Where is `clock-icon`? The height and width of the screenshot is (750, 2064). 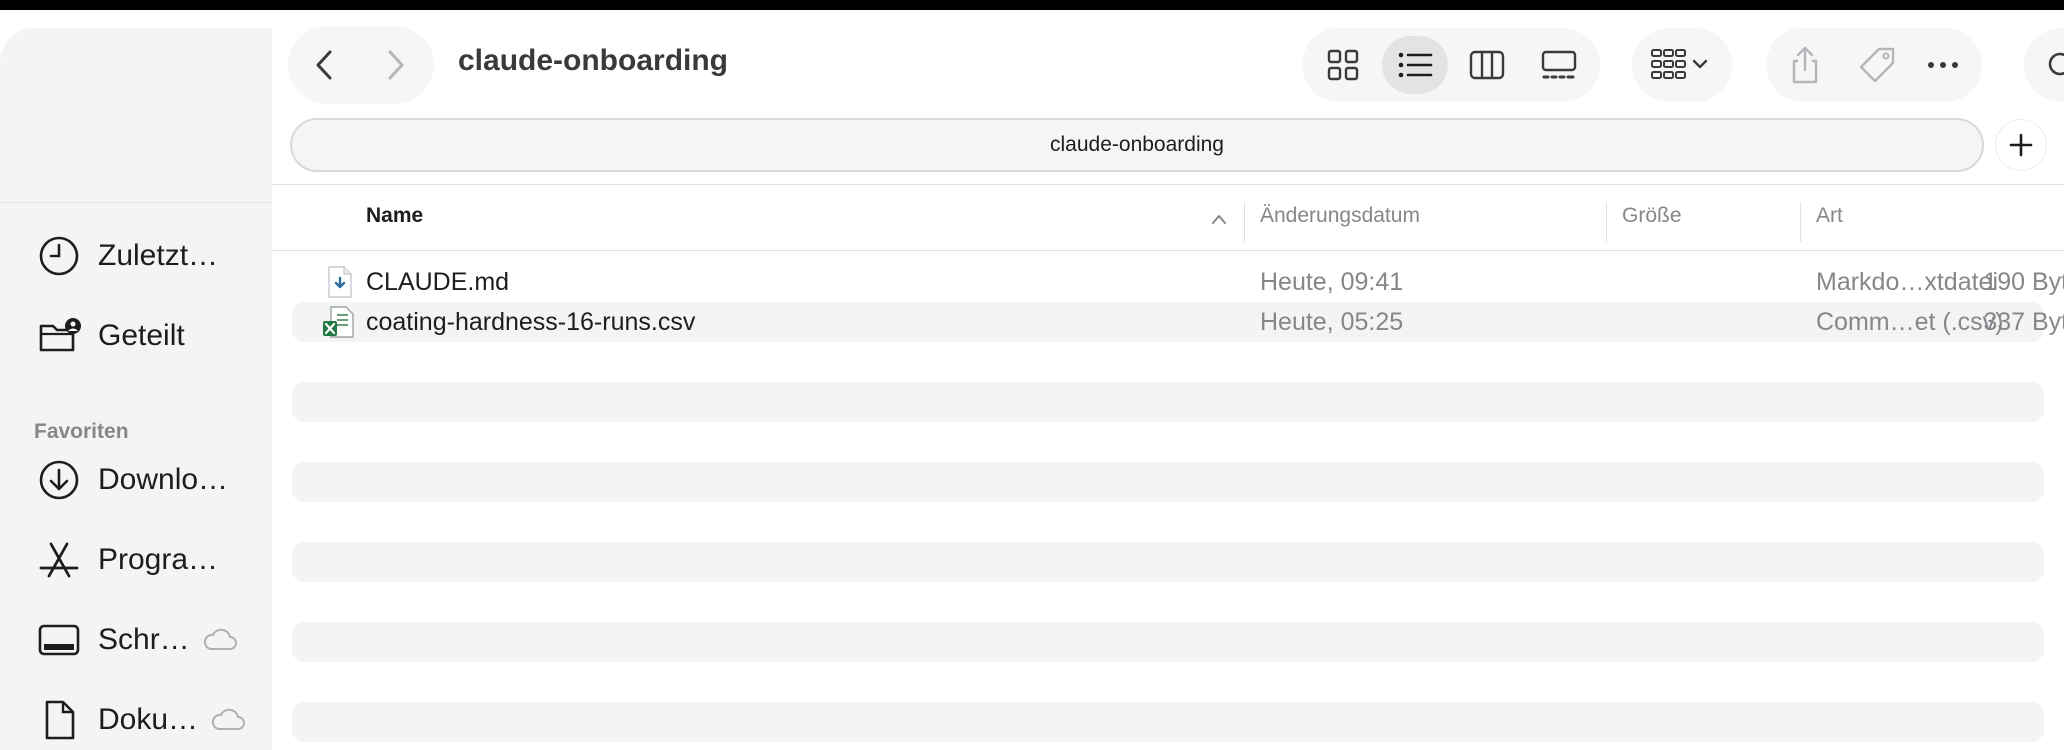 clock-icon is located at coordinates (59, 256).